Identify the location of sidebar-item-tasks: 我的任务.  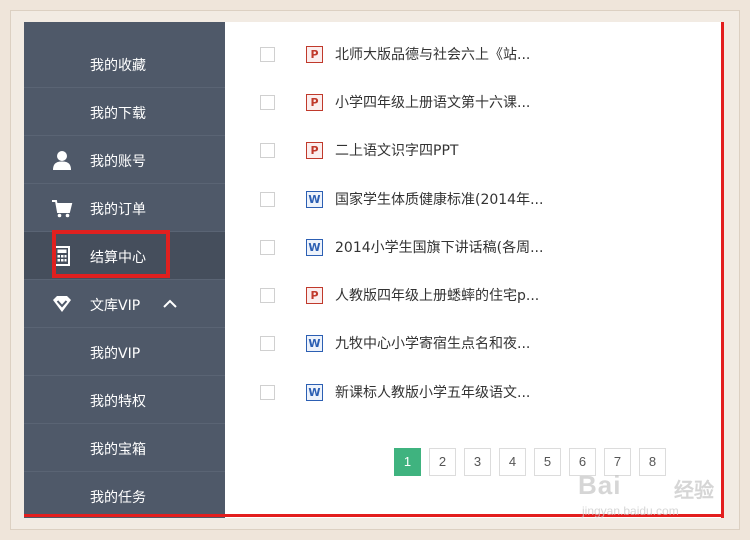
(124, 496).